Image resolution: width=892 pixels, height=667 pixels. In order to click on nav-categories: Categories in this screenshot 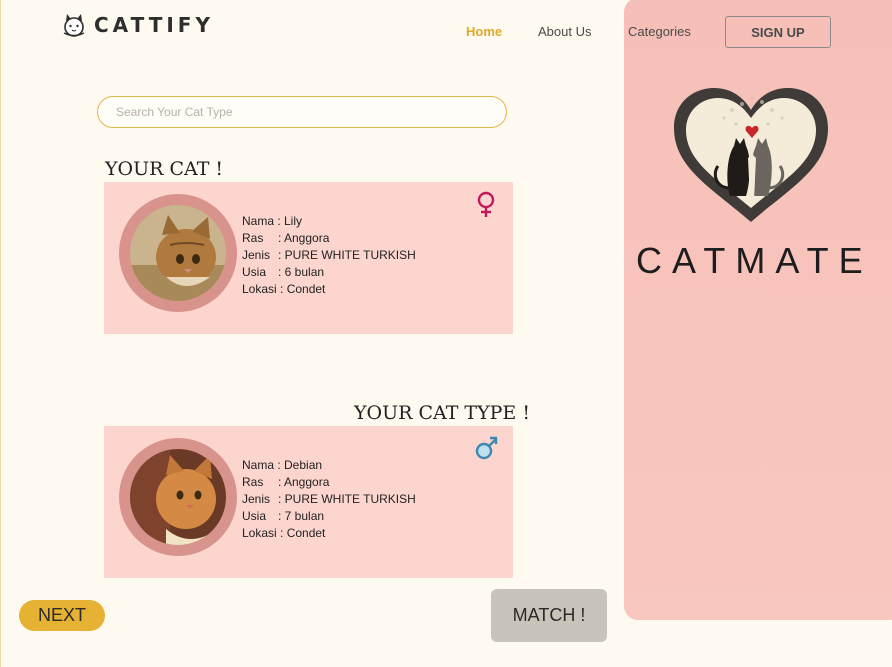, I will do `click(659, 31)`.